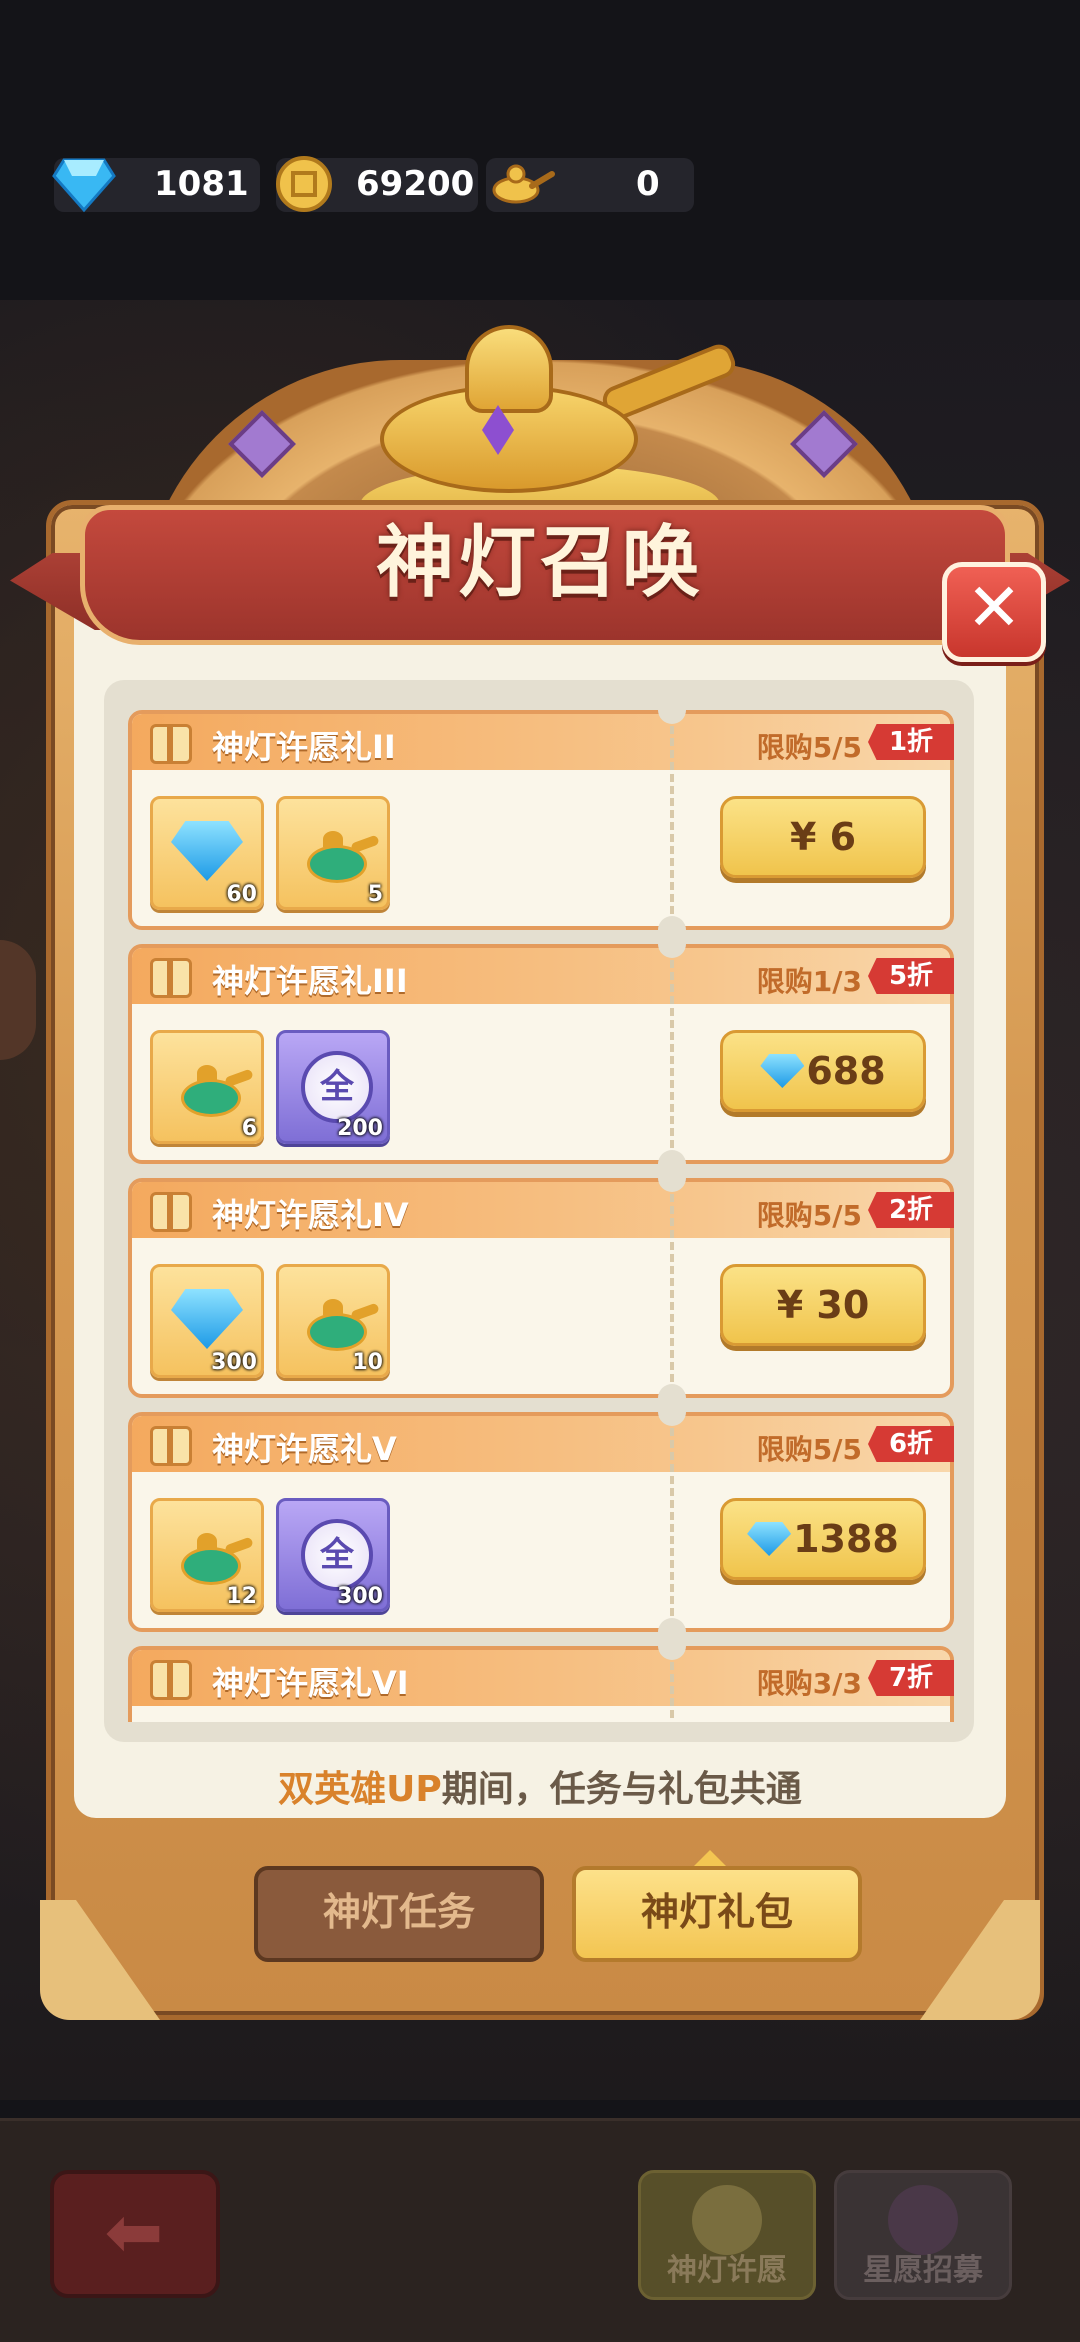 The width and height of the screenshot is (1080, 2342). What do you see at coordinates (156, 185) in the screenshot?
I see `diamond-counter: 1081` at bounding box center [156, 185].